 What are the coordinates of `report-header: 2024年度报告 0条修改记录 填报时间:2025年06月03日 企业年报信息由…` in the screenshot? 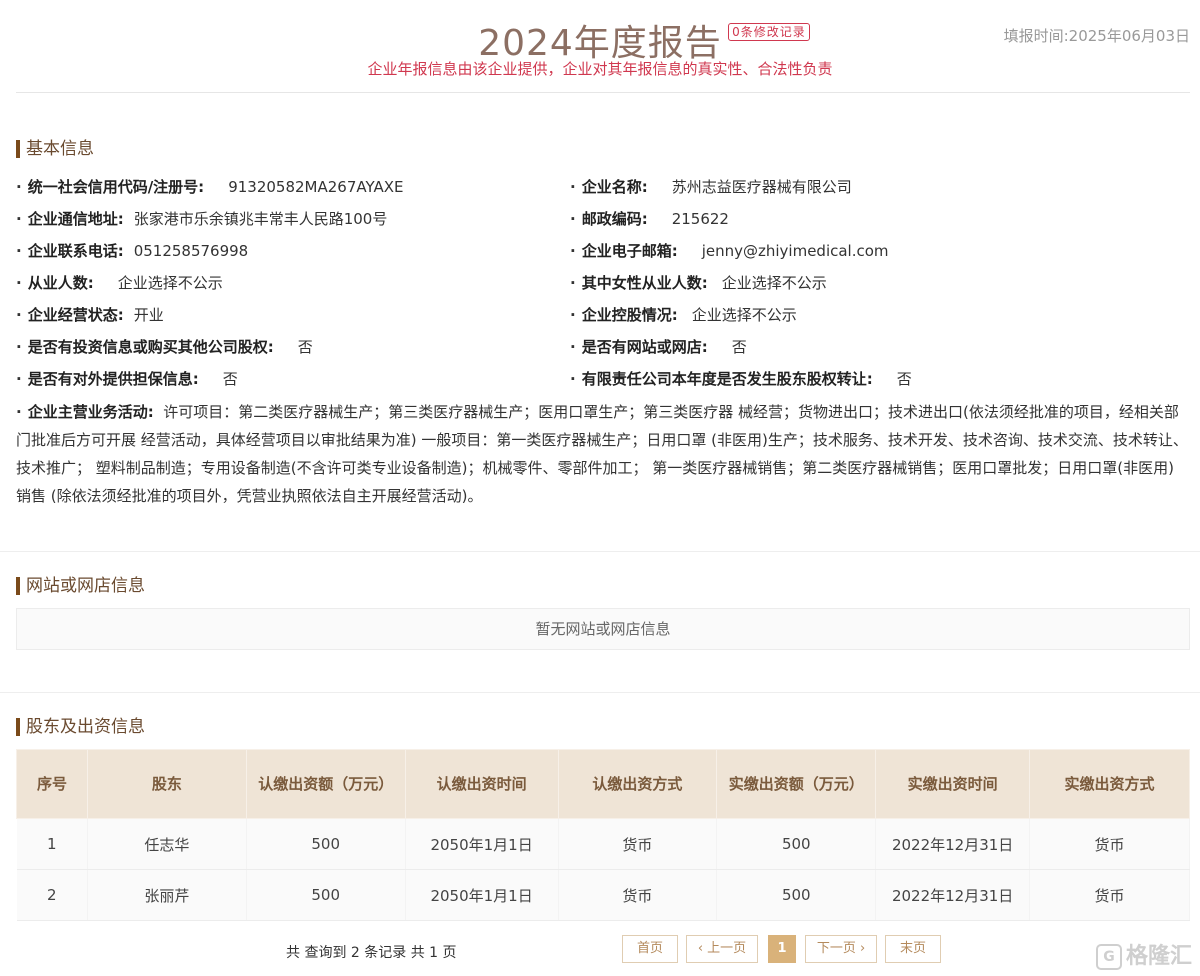 It's located at (600, 46).